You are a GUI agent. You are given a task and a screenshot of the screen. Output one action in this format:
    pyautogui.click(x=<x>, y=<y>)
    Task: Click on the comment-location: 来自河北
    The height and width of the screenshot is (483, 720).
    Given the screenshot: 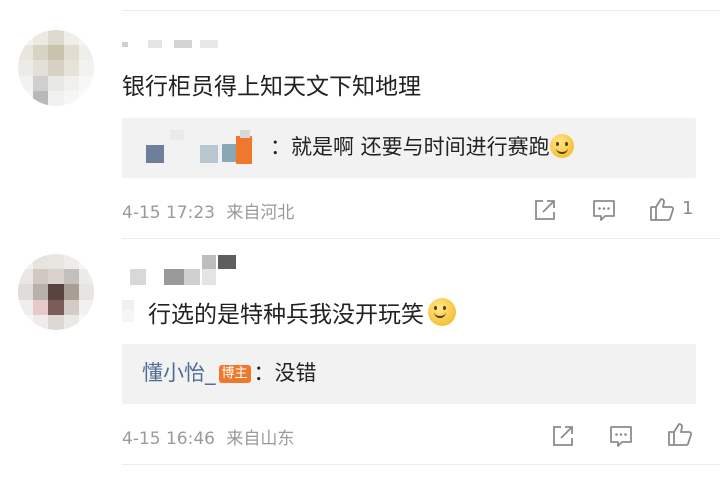 What is the action you would take?
    pyautogui.click(x=260, y=213)
    